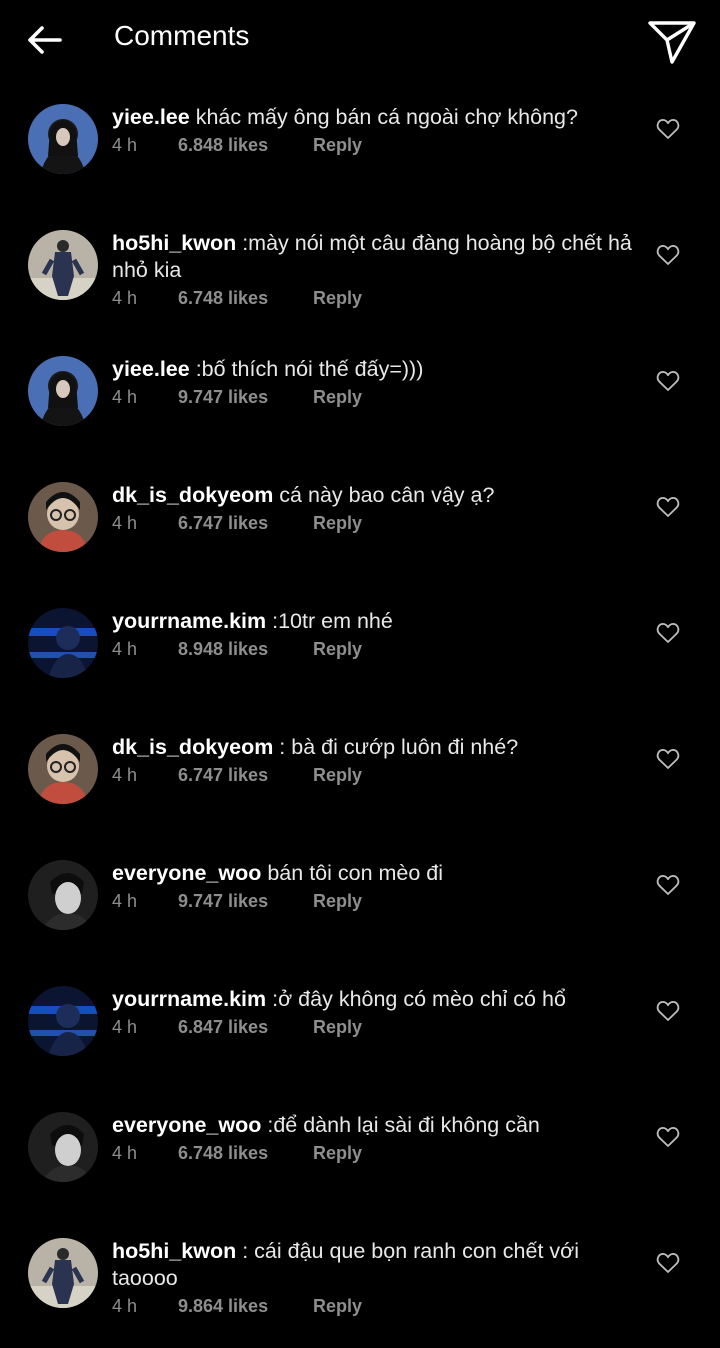  I want to click on back-button, so click(44, 40).